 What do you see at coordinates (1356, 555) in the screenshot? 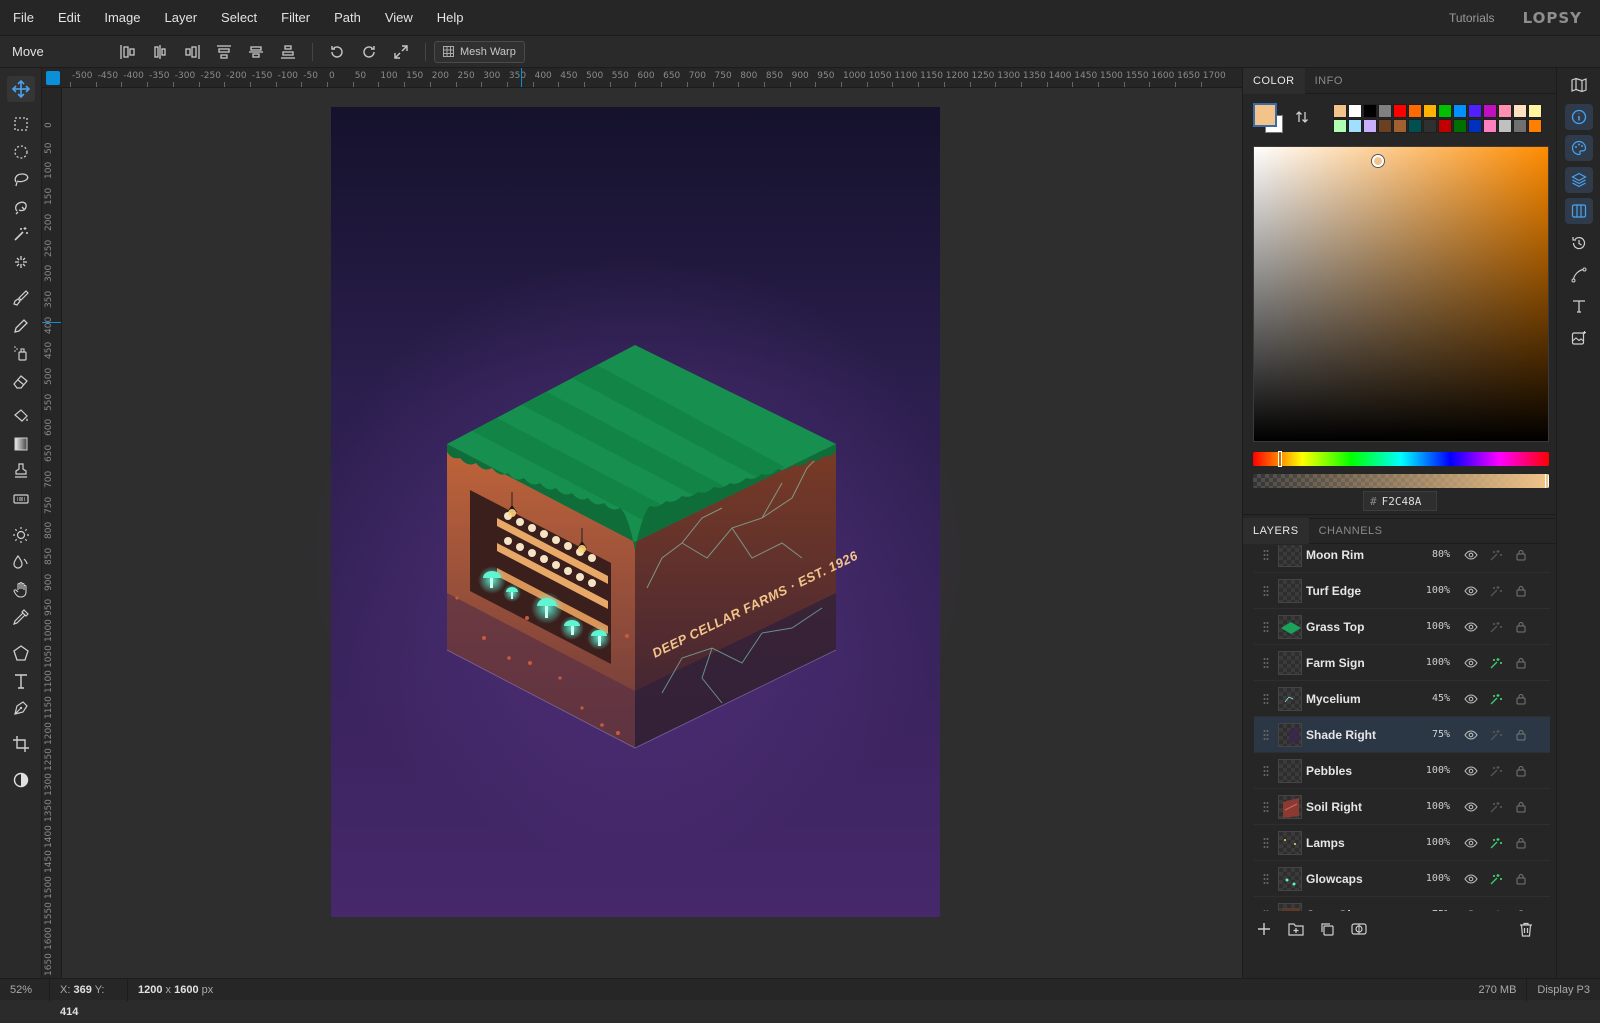
I see `layer-name: Moon Rim` at bounding box center [1356, 555].